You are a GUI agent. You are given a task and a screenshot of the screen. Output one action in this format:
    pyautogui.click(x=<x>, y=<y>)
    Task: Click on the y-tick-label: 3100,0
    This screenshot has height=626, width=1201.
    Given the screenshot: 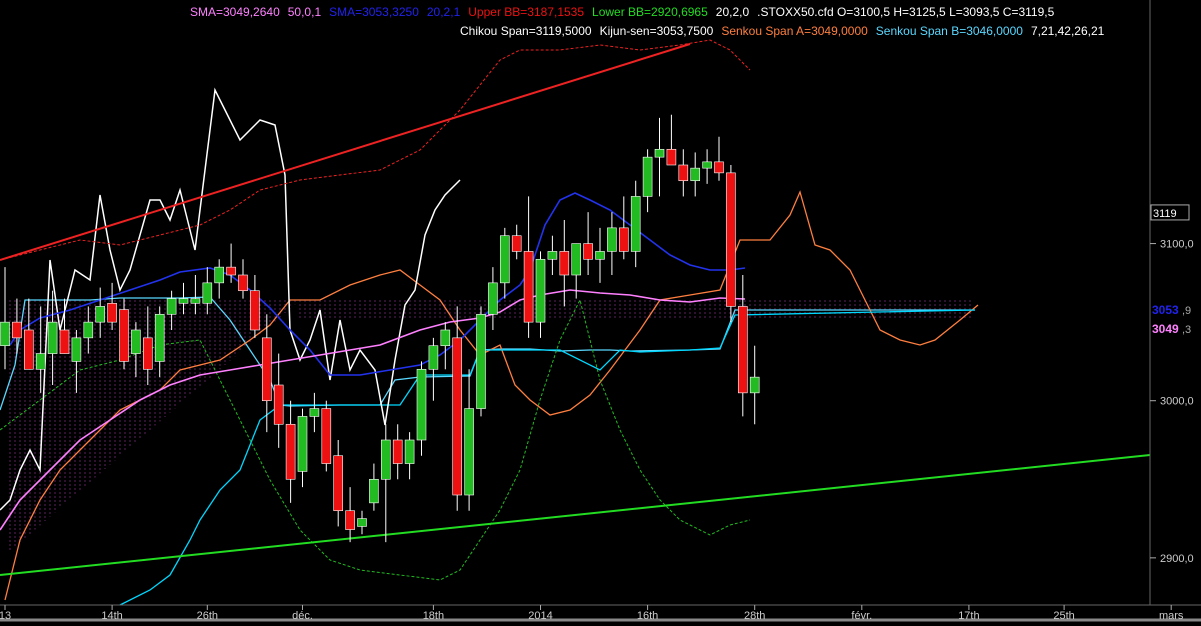 What is the action you would take?
    pyautogui.click(x=1177, y=245)
    